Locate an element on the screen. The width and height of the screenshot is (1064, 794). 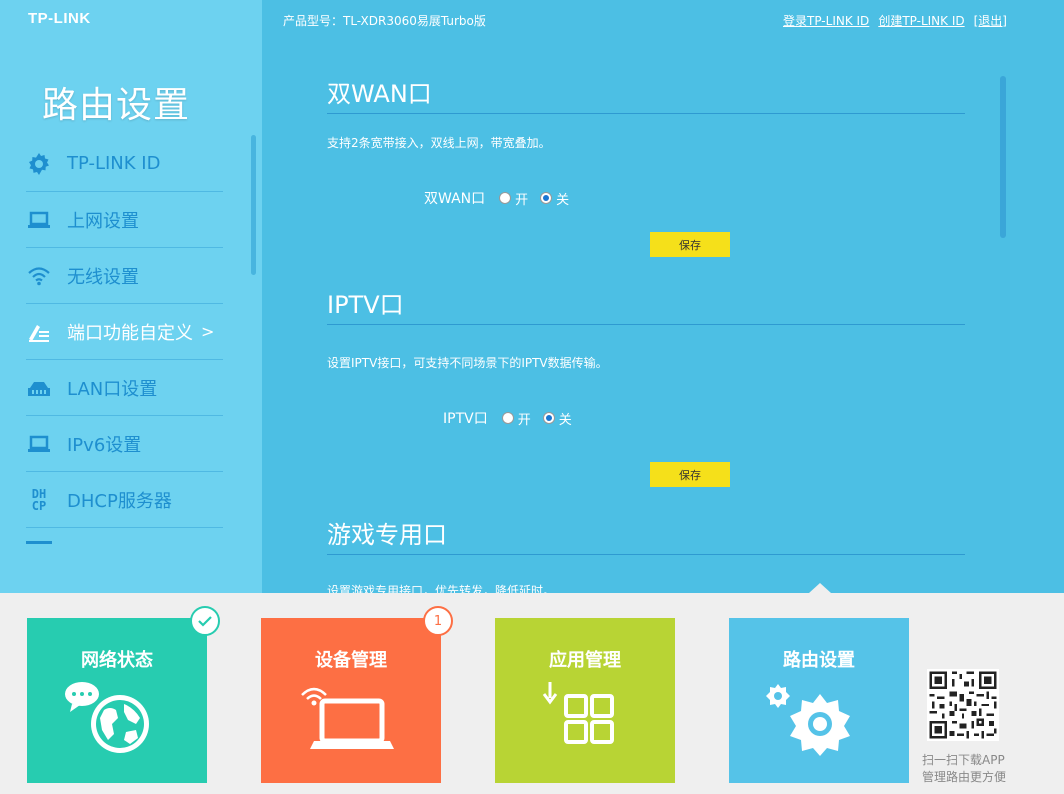
sidebar-item-wireless: 无线设置 is located at coordinates (124, 276).